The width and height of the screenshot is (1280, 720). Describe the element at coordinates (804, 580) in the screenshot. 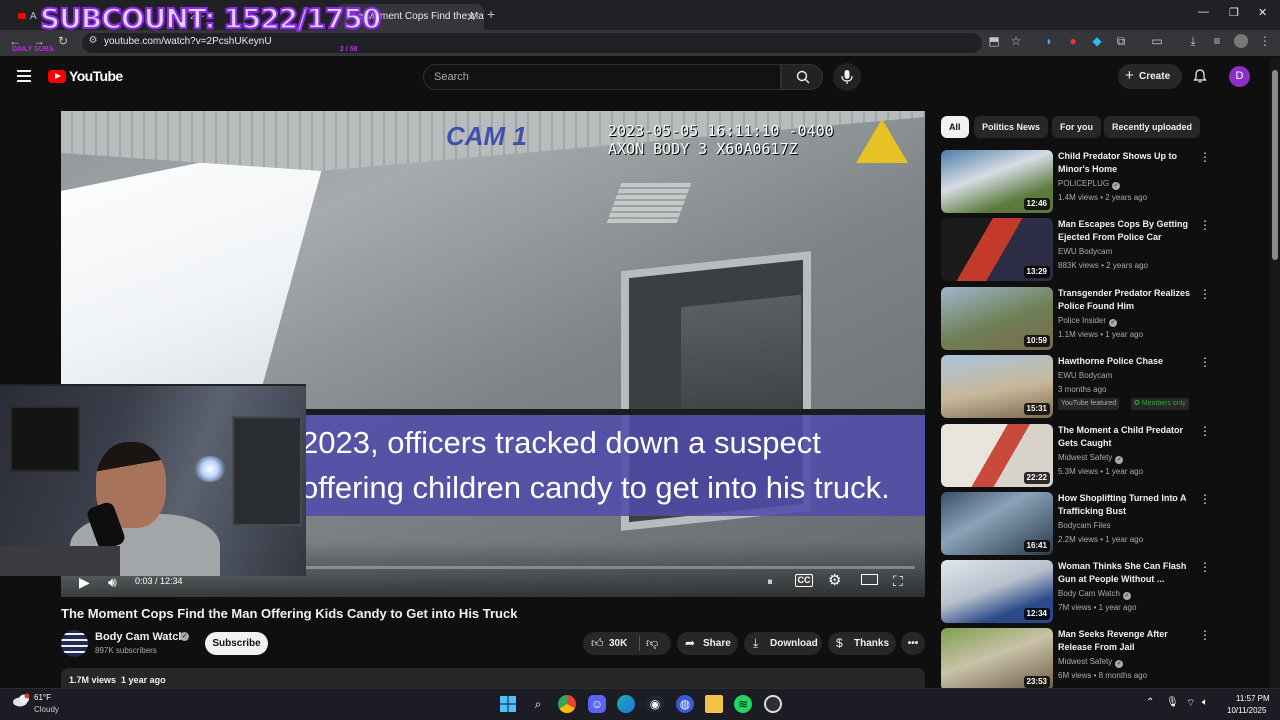

I see `captions-icon: CC` at that location.